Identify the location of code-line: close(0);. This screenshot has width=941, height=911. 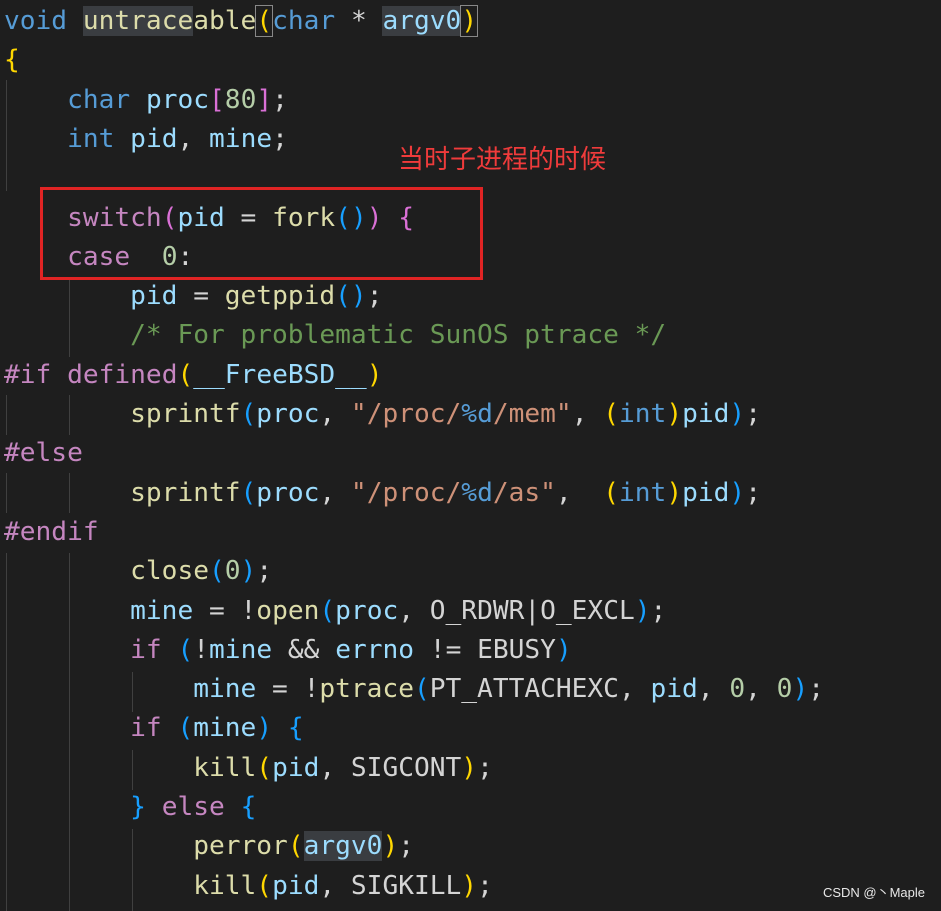
(138, 571).